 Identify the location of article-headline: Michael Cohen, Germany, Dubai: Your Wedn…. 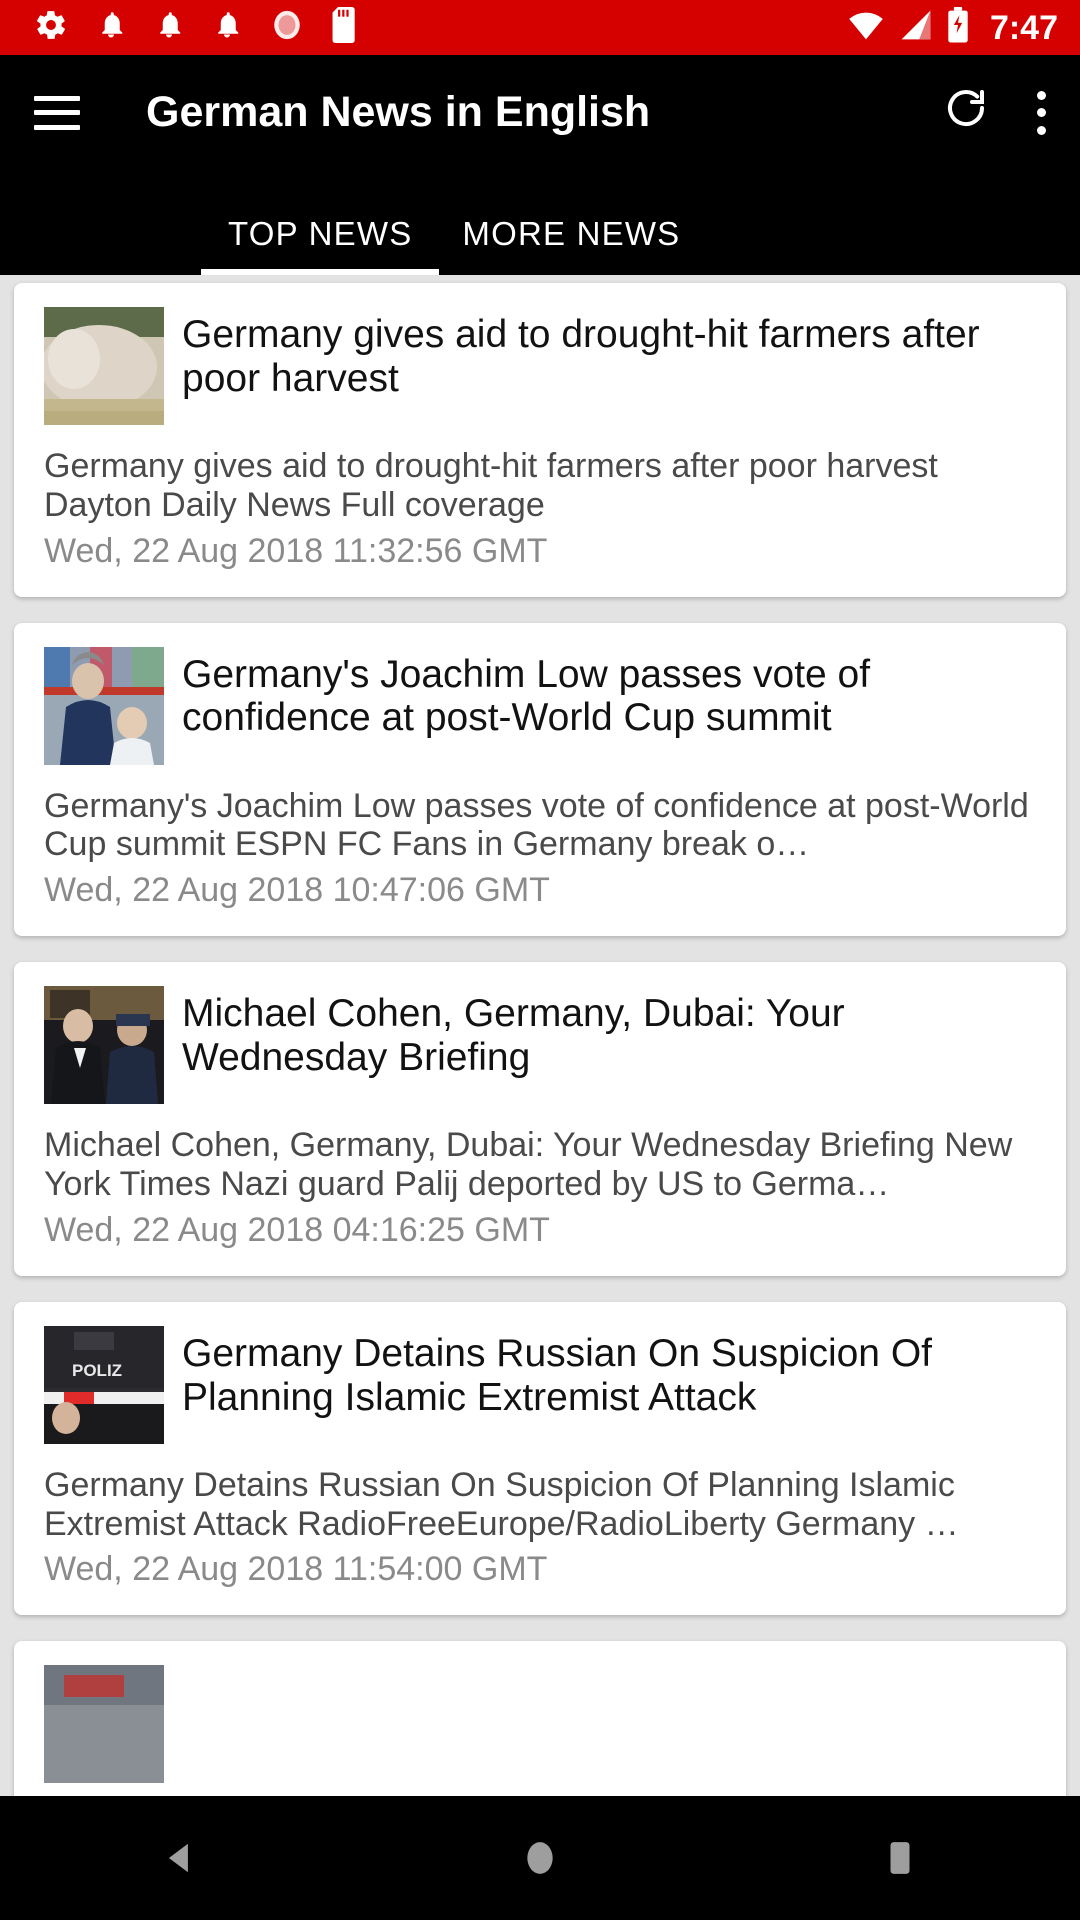
(513, 1035).